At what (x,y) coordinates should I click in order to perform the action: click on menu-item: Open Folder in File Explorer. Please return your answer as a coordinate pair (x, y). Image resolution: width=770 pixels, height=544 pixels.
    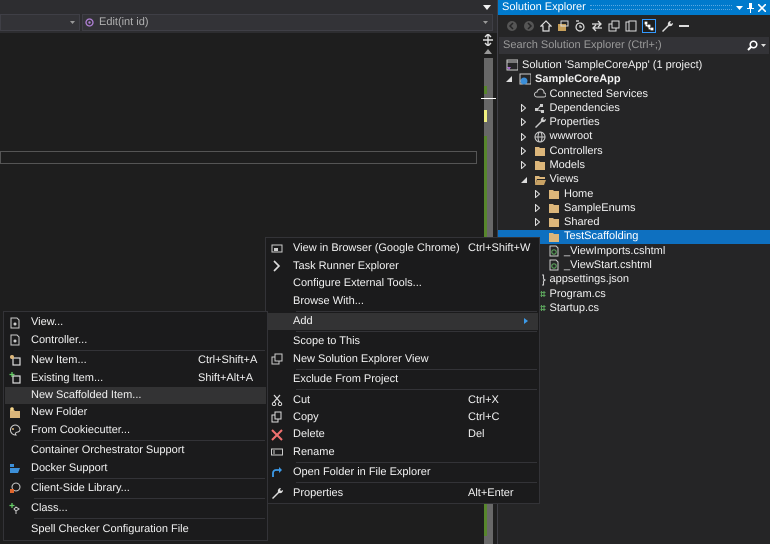
    Looking at the image, I should click on (402, 473).